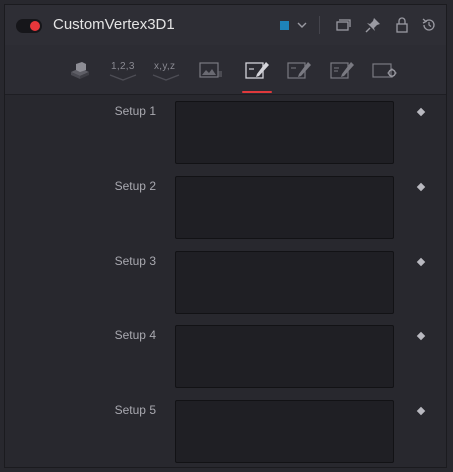 The width and height of the screenshot is (453, 472). I want to click on versions-icon, so click(343, 25).